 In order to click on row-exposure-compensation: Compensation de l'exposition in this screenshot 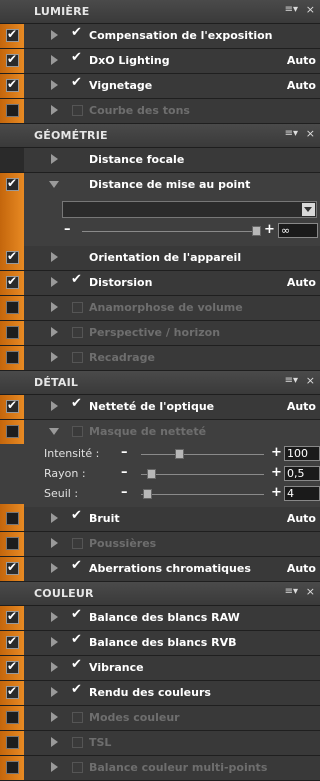, I will do `click(160, 36)`.